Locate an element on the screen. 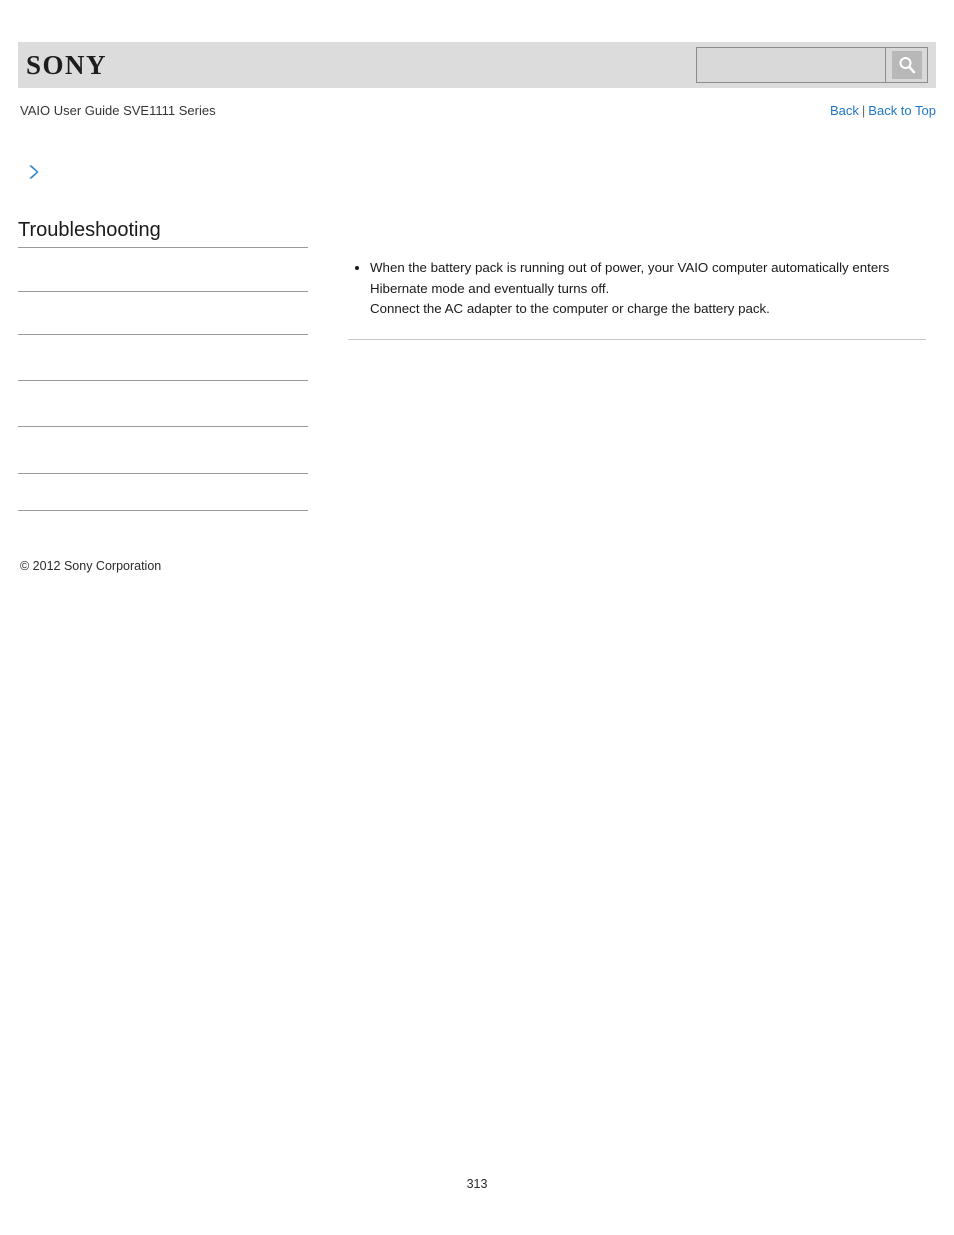 The height and width of the screenshot is (1235, 954). search-icon is located at coordinates (906, 65).